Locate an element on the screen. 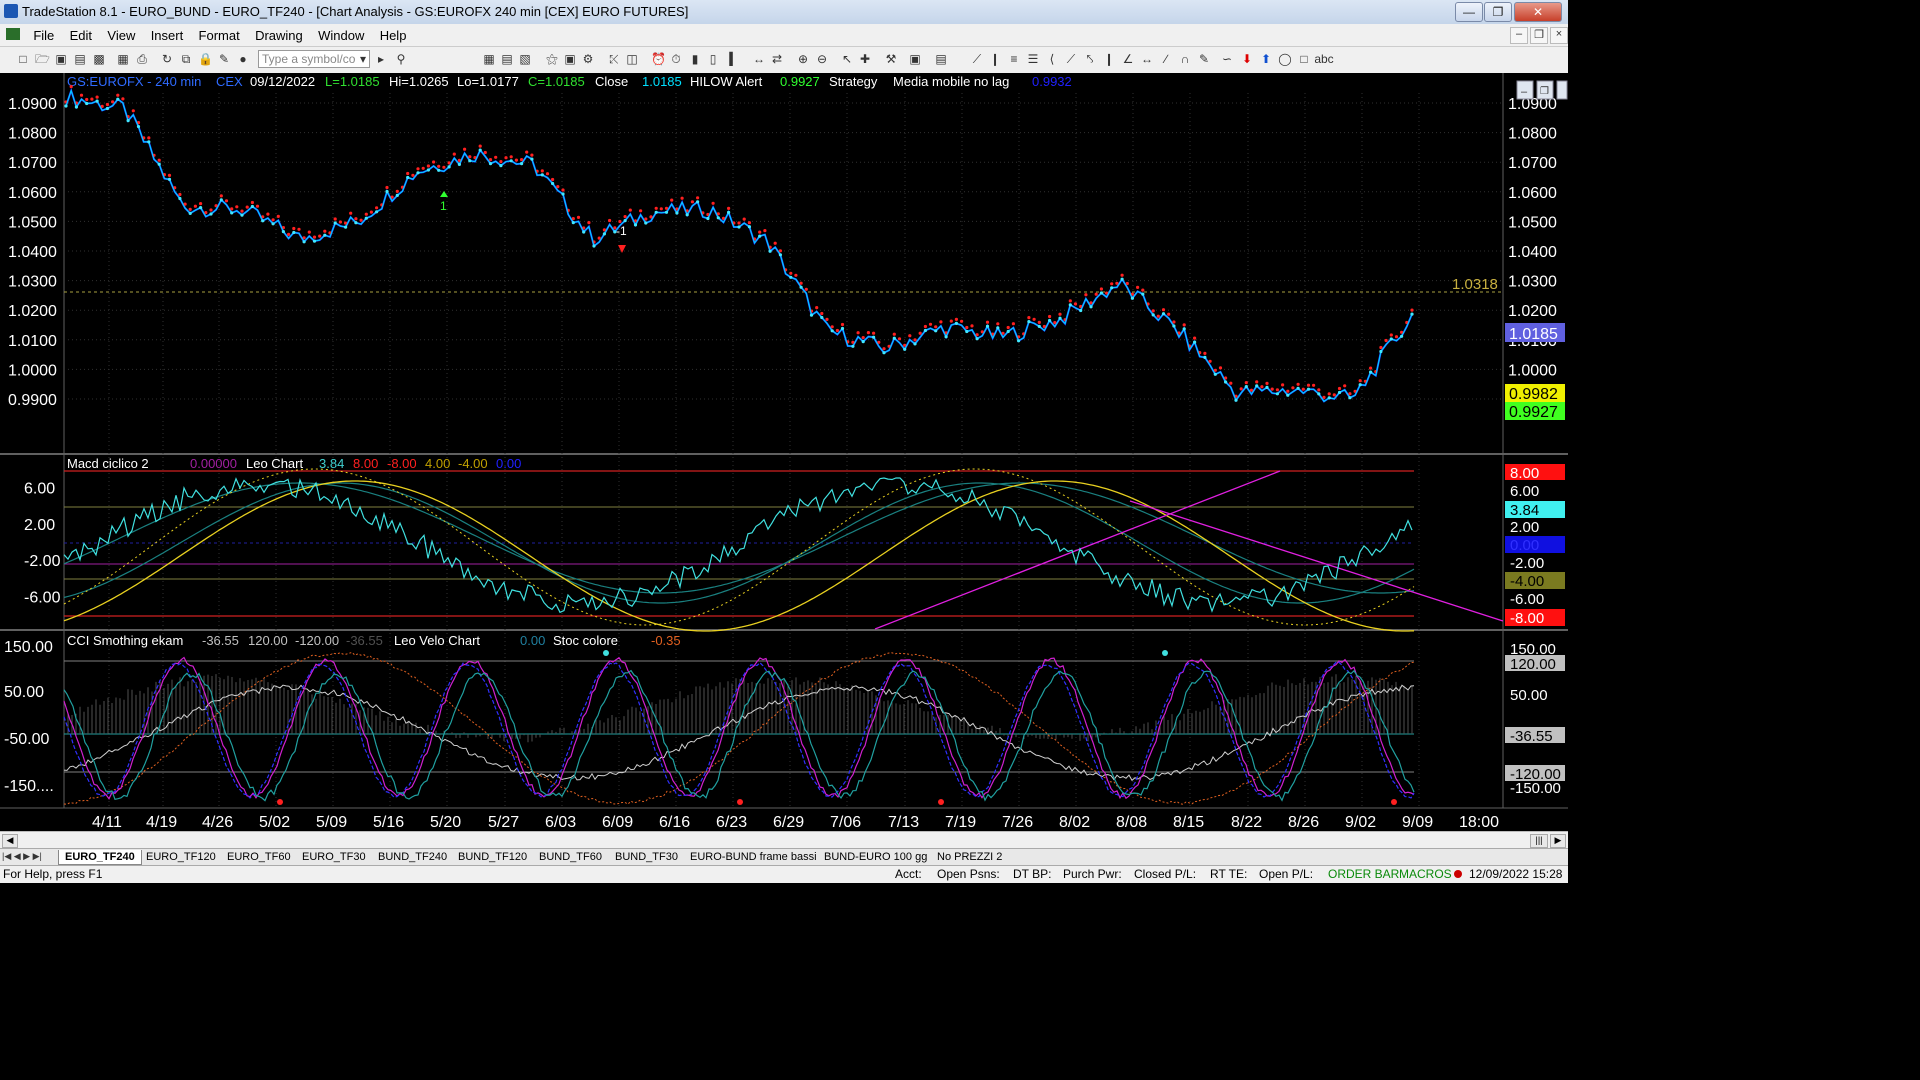 The image size is (1920, 1080). up-arrow-icon: ⬆ is located at coordinates (1266, 59).